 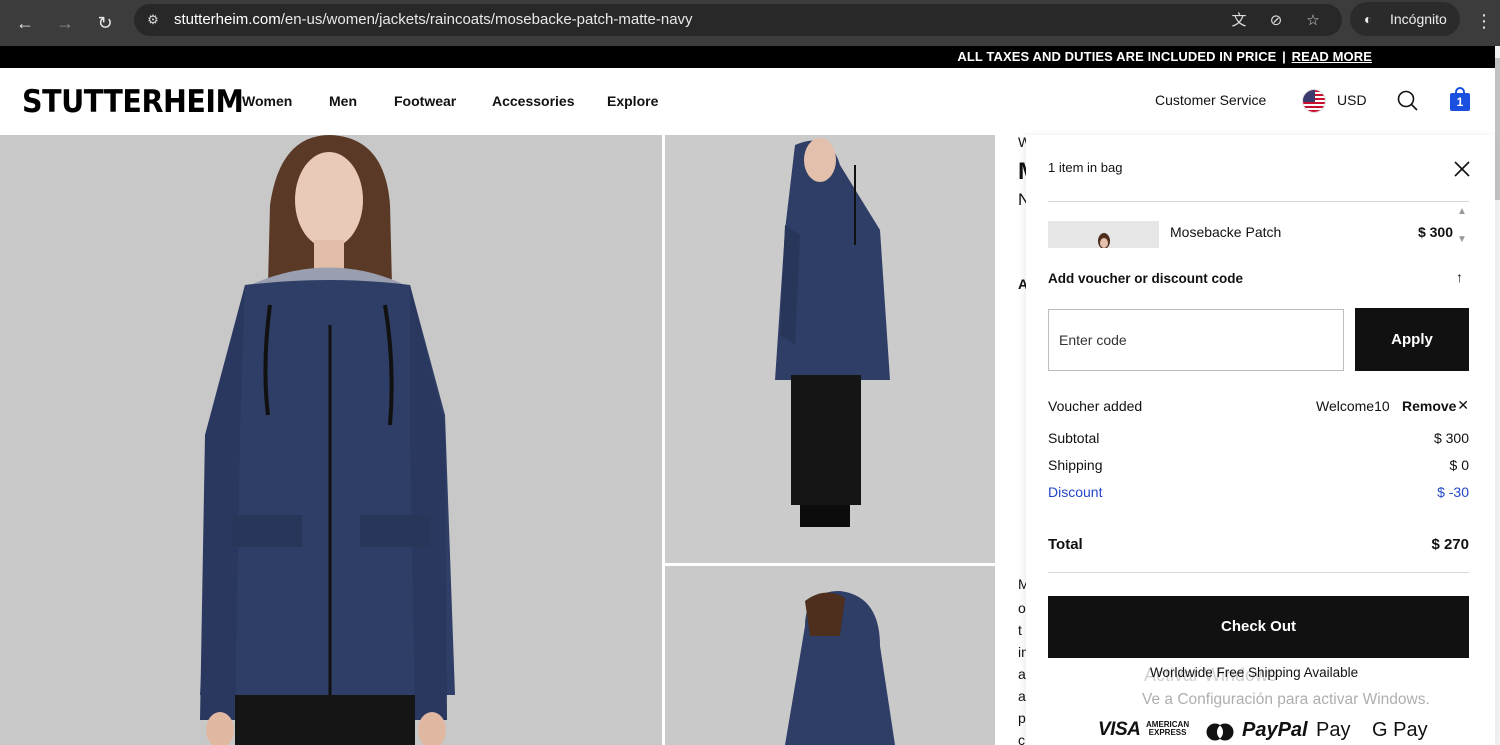 I want to click on subtotal-value: $ 300, so click(x=1451, y=438).